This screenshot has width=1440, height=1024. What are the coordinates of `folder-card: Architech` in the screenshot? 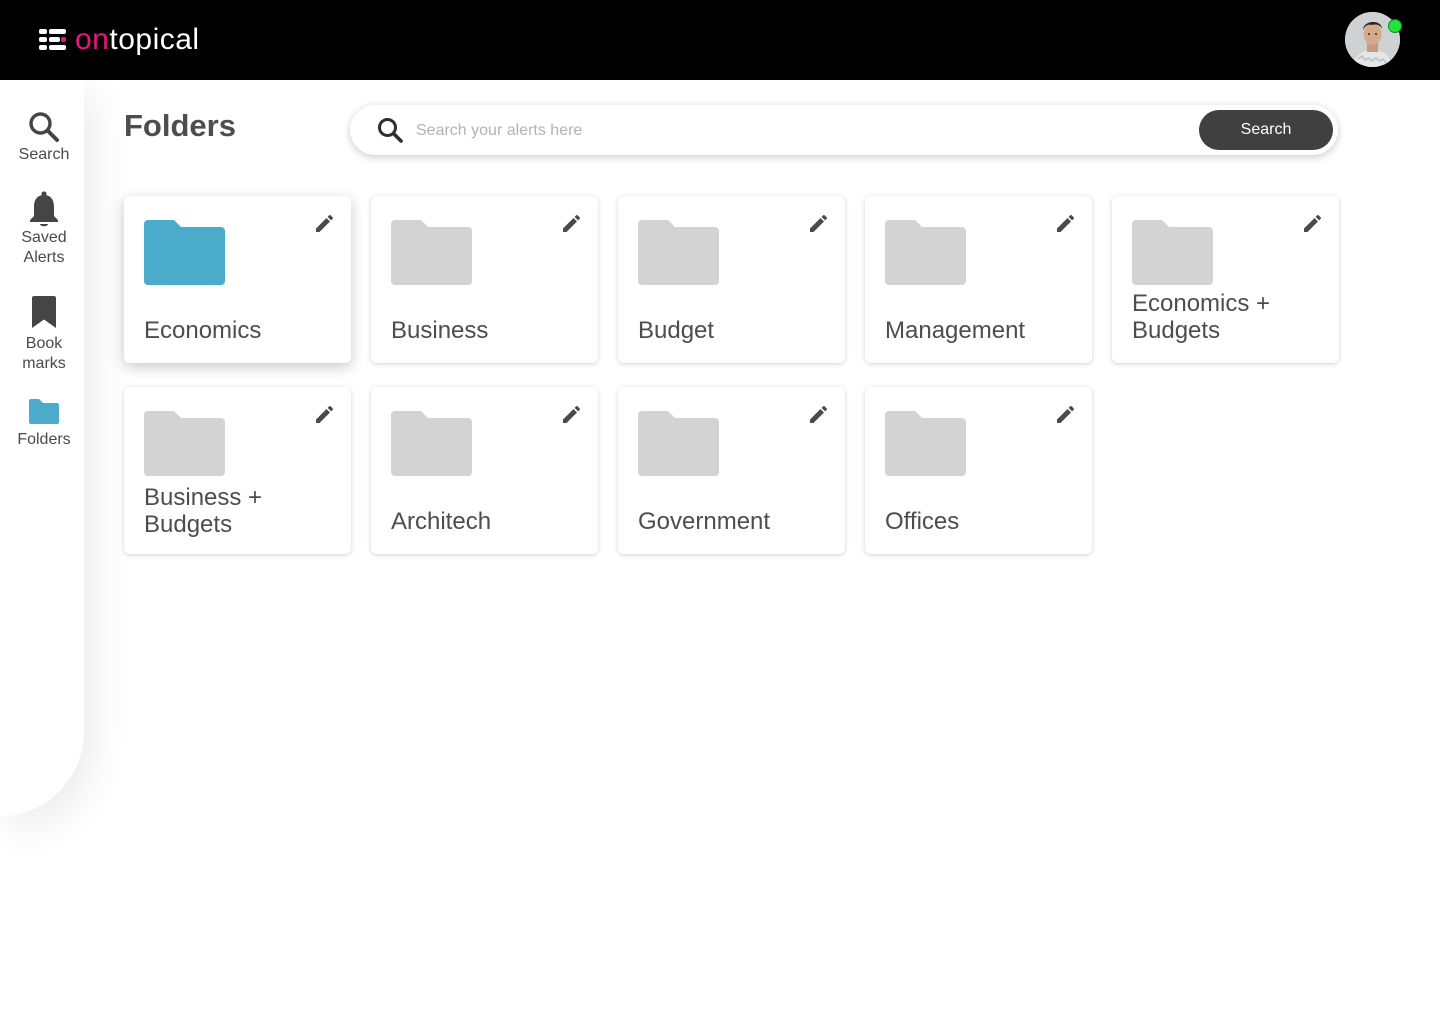 It's located at (484, 470).